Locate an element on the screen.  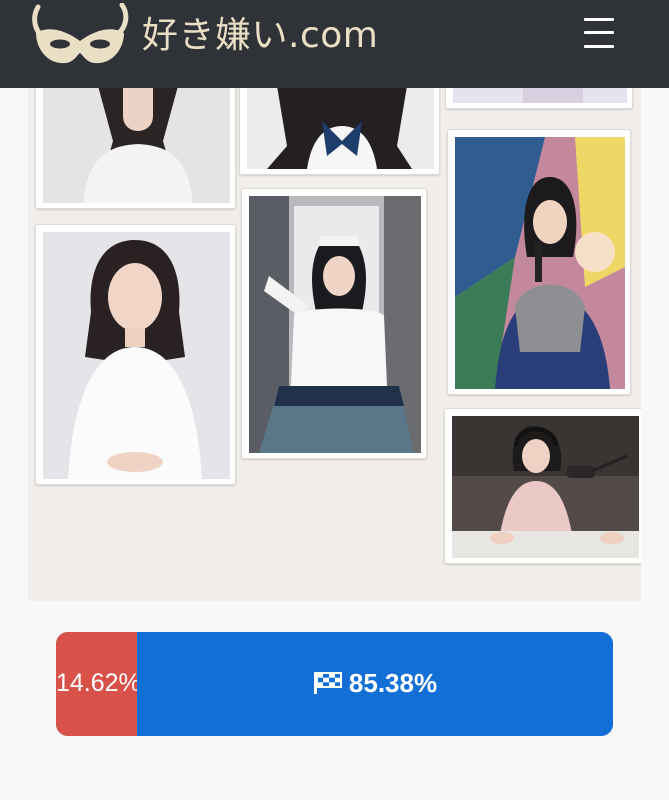
checkered-flag-icon is located at coordinates (327, 683).